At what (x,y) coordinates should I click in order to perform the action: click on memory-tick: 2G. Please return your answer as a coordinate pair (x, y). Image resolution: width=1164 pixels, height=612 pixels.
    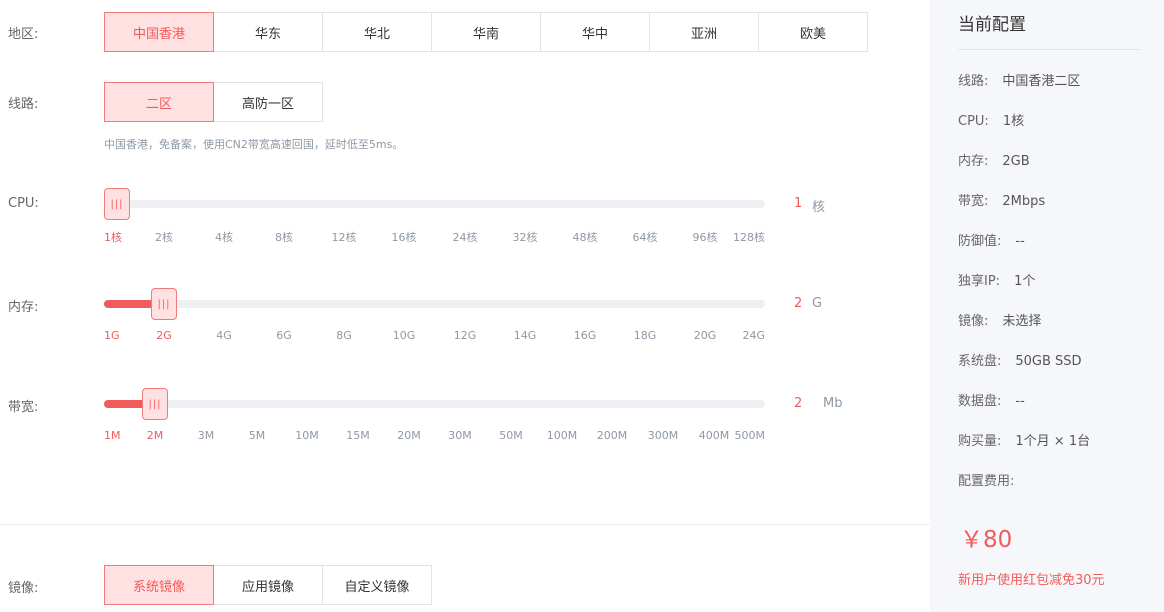
    Looking at the image, I should click on (164, 335).